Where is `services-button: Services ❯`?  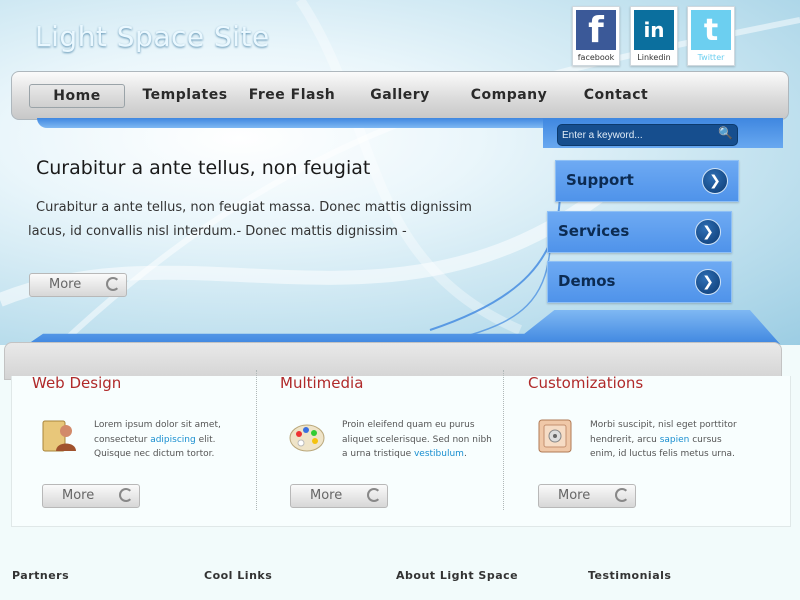 services-button: Services ❯ is located at coordinates (639, 232).